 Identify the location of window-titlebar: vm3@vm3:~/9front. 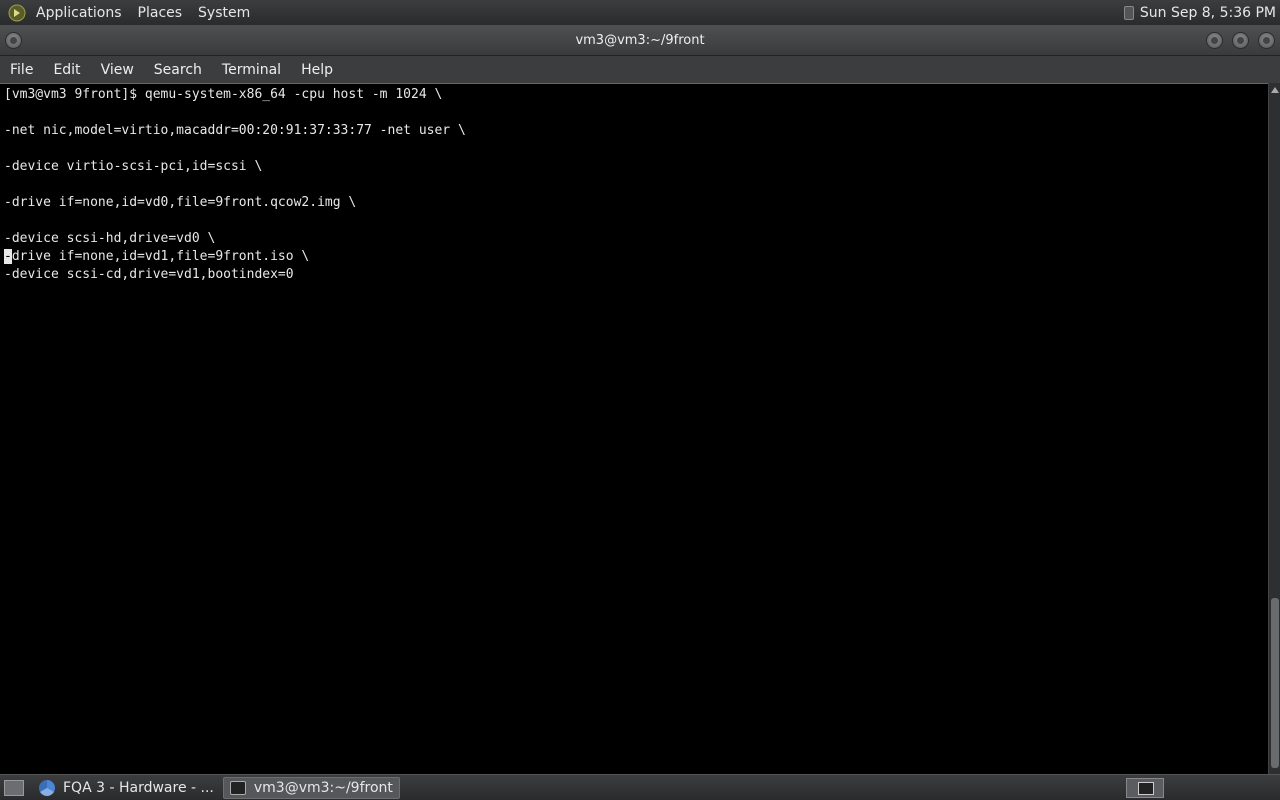
(640, 40).